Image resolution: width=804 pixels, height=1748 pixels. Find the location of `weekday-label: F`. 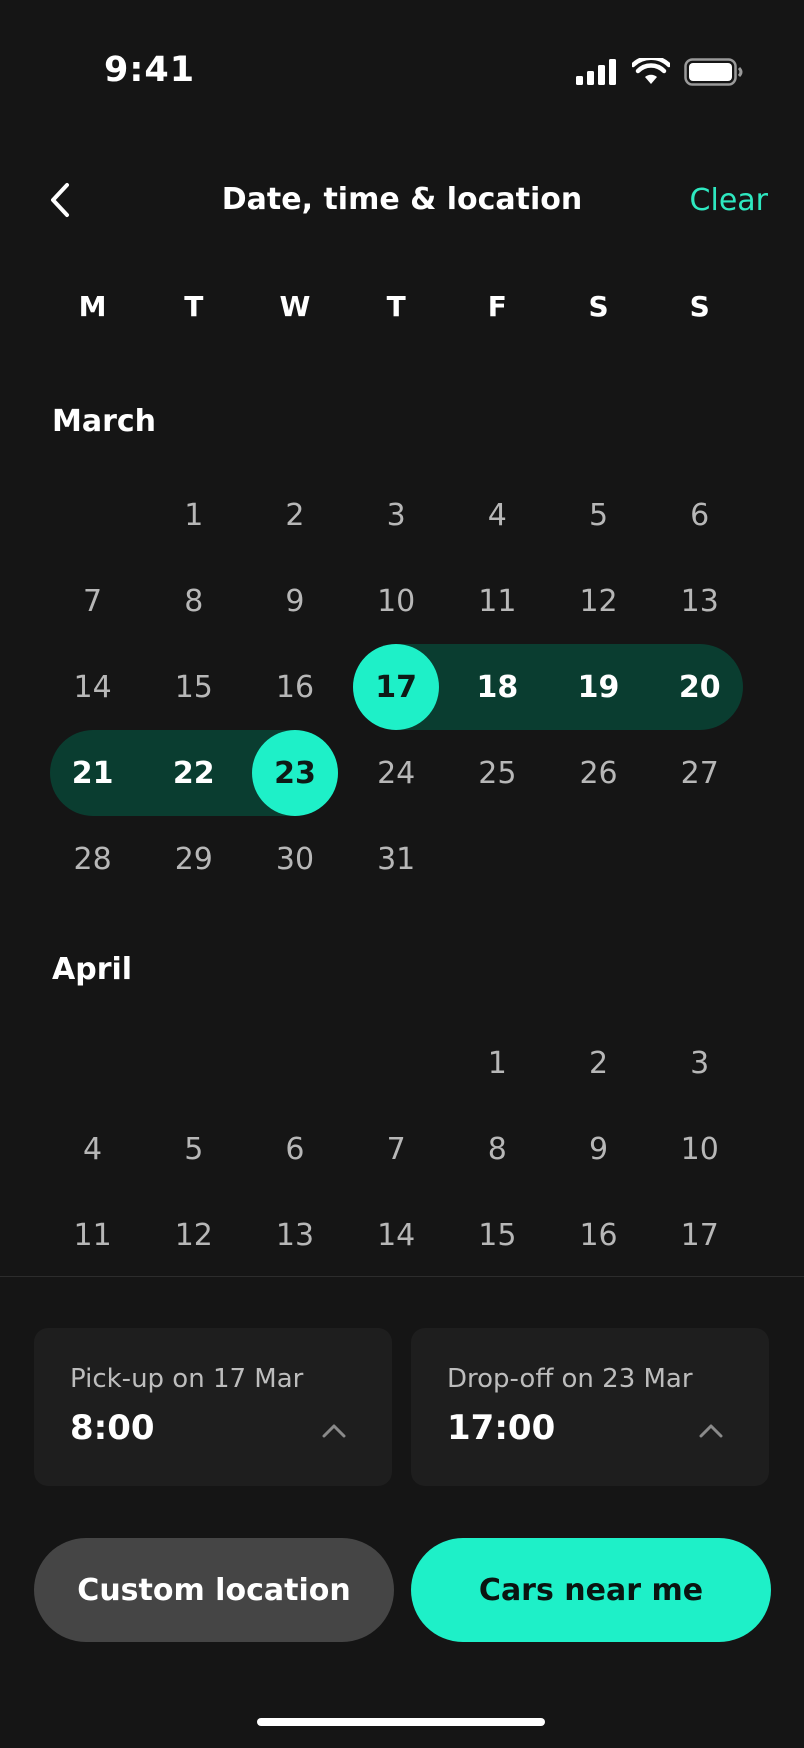

weekday-label: F is located at coordinates (497, 306).